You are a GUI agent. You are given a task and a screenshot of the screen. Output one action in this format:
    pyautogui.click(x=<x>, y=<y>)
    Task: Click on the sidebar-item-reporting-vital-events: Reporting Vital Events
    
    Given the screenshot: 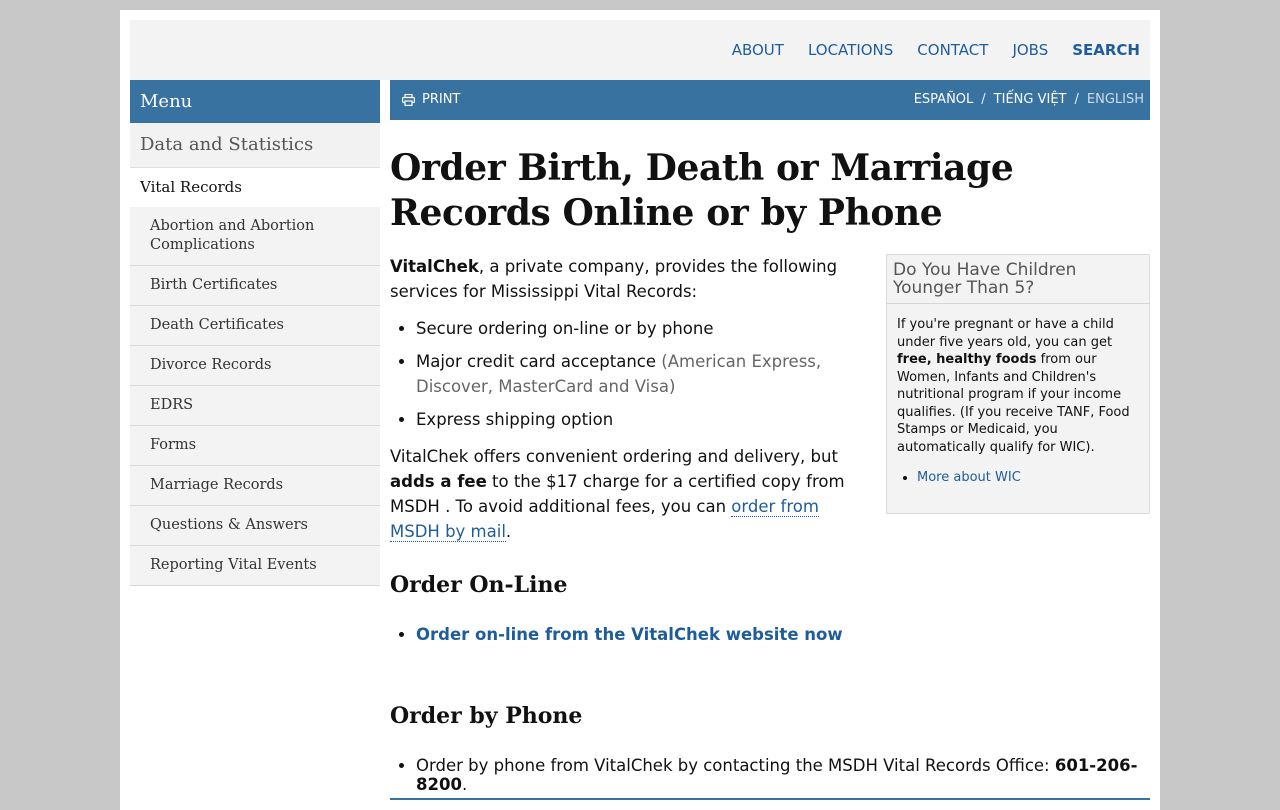 What is the action you would take?
    pyautogui.click(x=255, y=566)
    